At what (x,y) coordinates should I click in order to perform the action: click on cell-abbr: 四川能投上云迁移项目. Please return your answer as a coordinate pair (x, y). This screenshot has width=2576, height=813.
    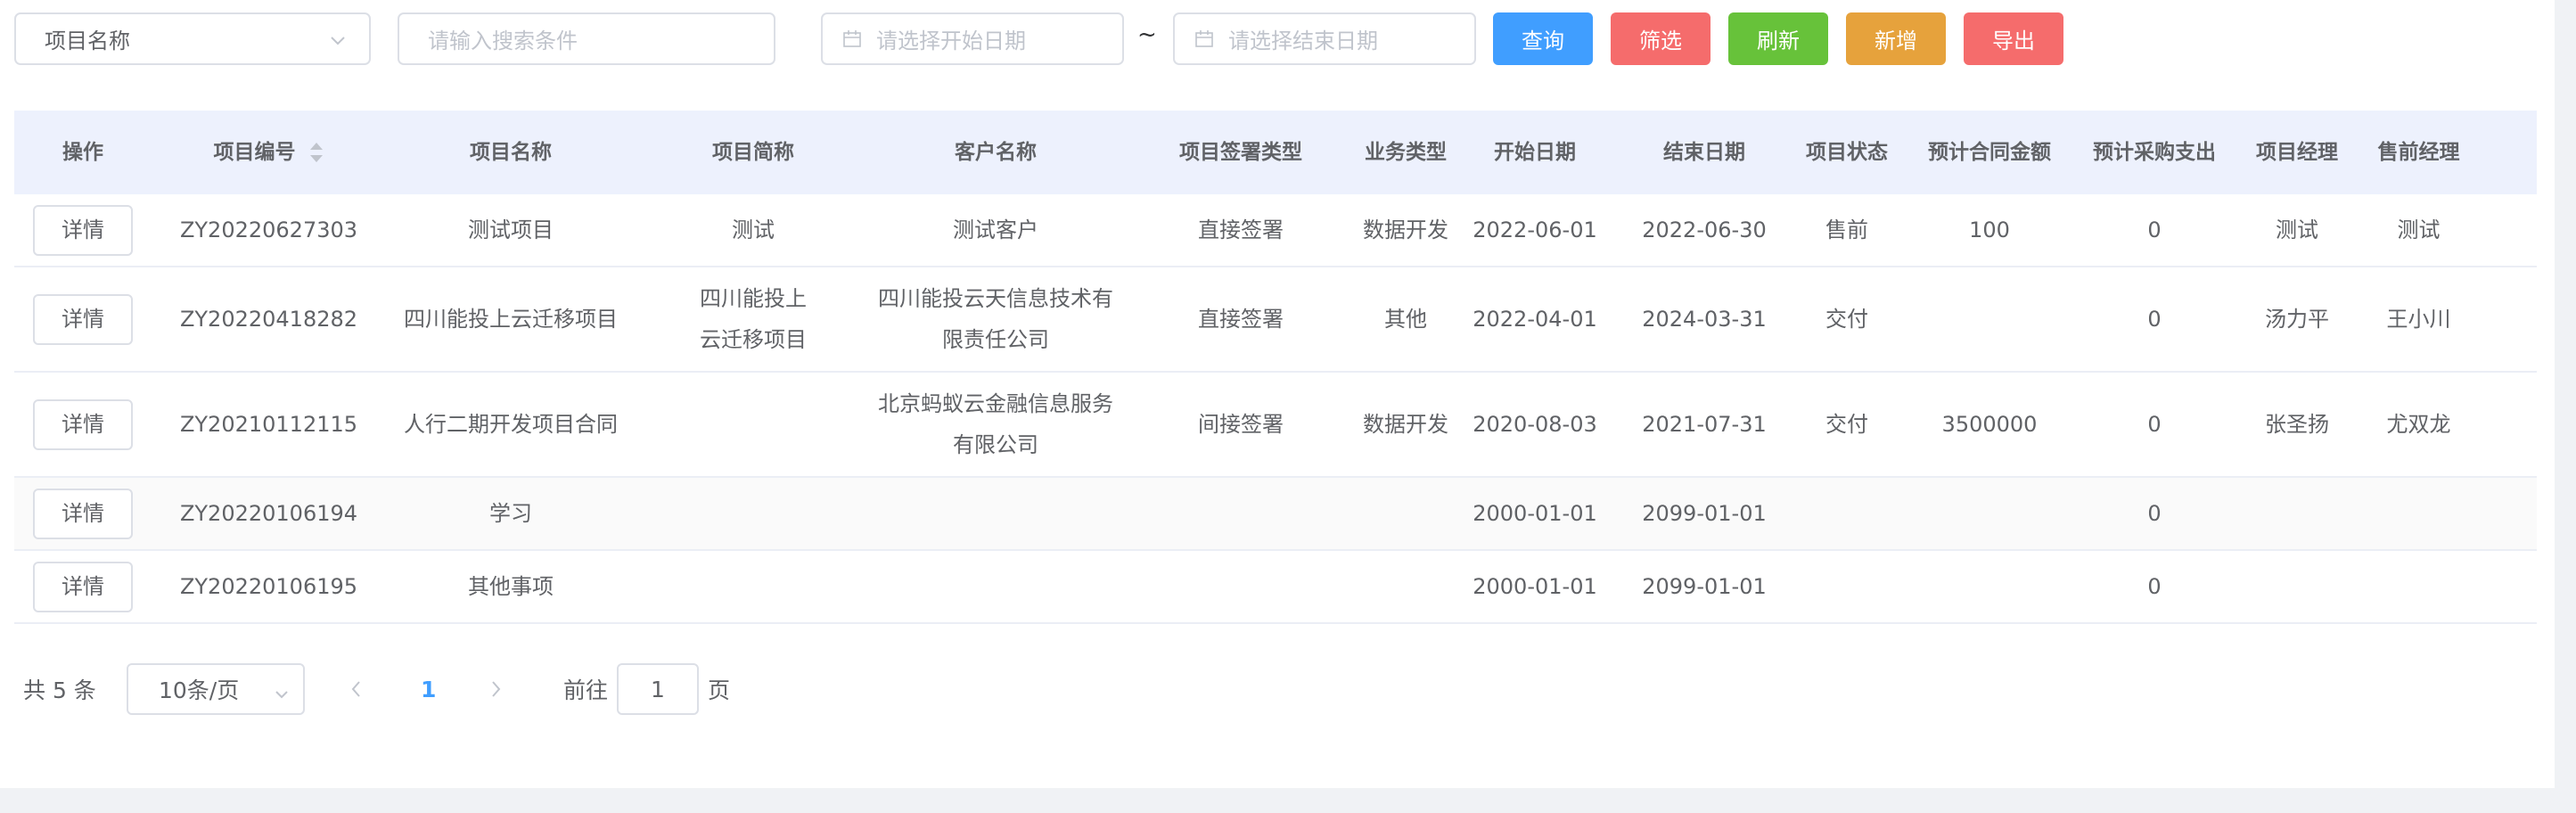
    Looking at the image, I should click on (753, 319).